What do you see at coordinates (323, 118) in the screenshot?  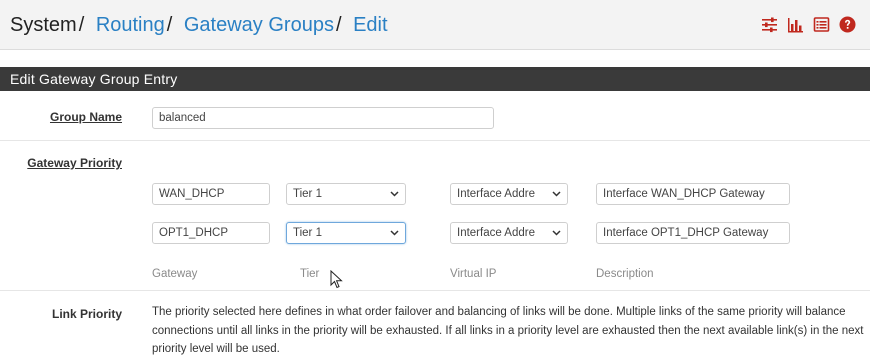 I see `group-name-input: balanced` at bounding box center [323, 118].